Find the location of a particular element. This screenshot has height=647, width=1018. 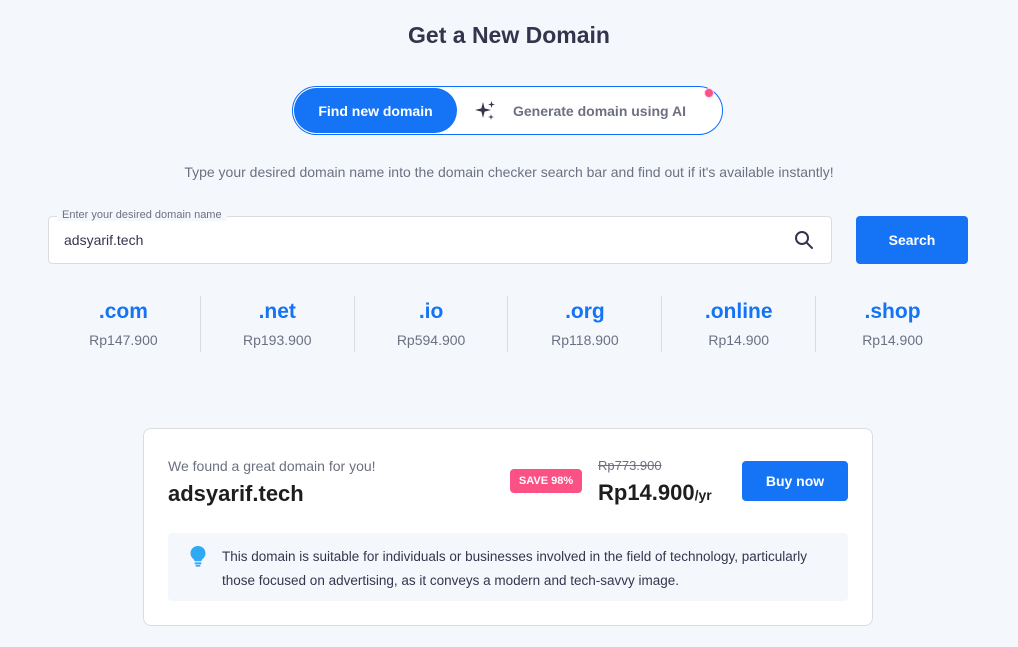

tld-price: Rp147.900 is located at coordinates (123, 340).